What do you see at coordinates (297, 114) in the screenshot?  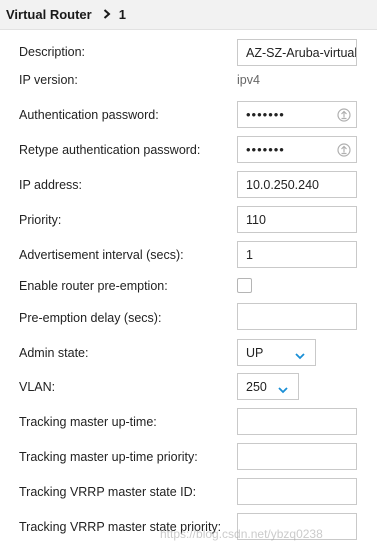 I see `auth-password-field: •••••••` at bounding box center [297, 114].